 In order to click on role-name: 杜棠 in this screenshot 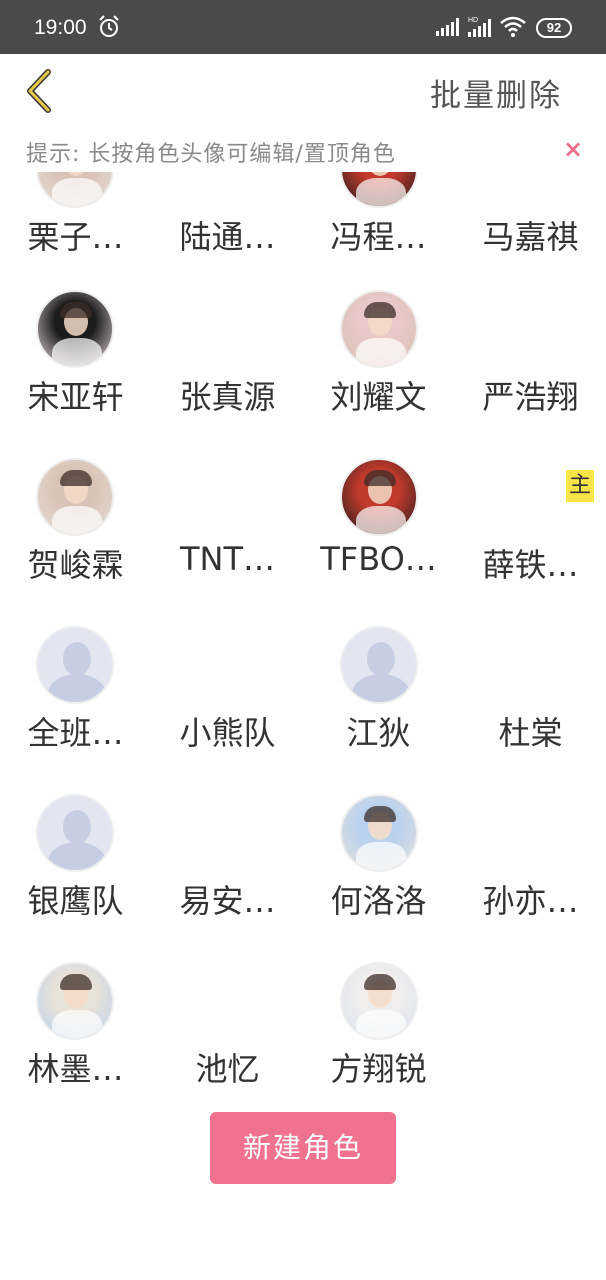, I will do `click(530, 733)`.